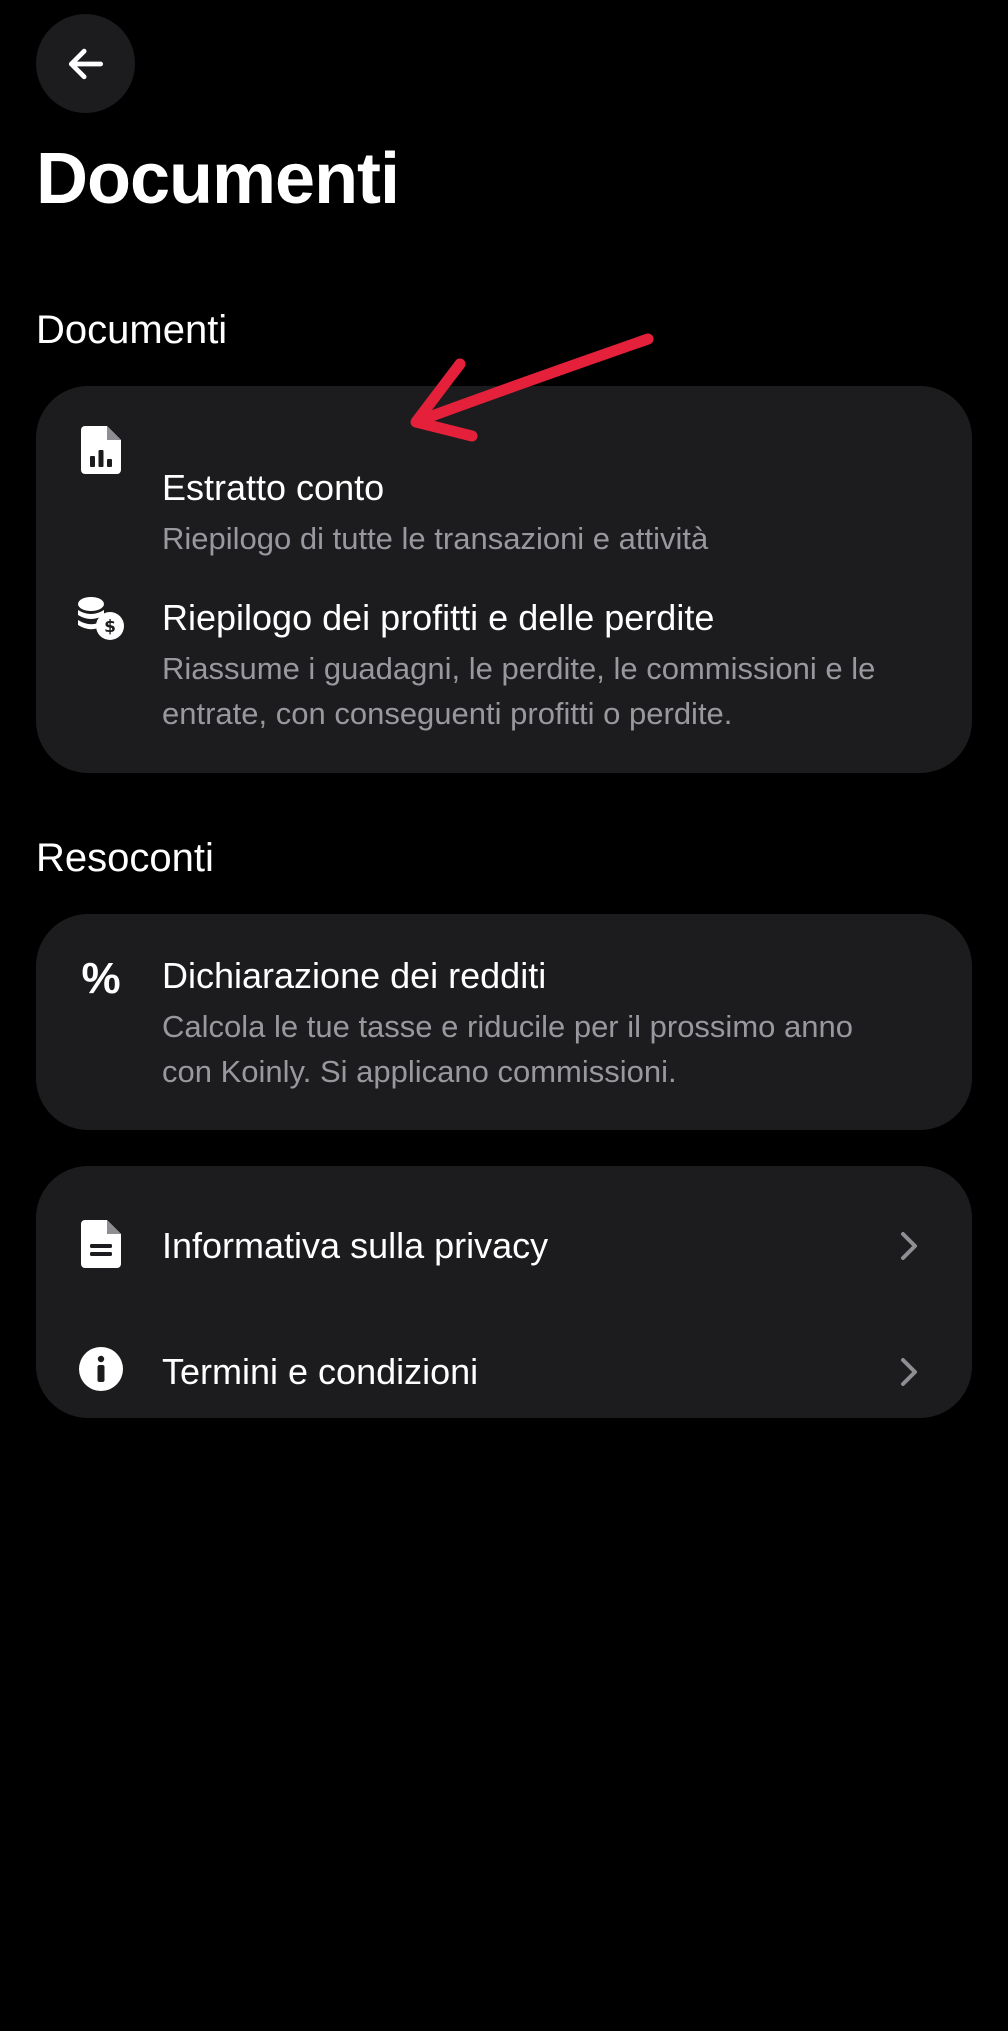 Image resolution: width=1008 pixels, height=2031 pixels. I want to click on file-text-icon, so click(101, 1245).